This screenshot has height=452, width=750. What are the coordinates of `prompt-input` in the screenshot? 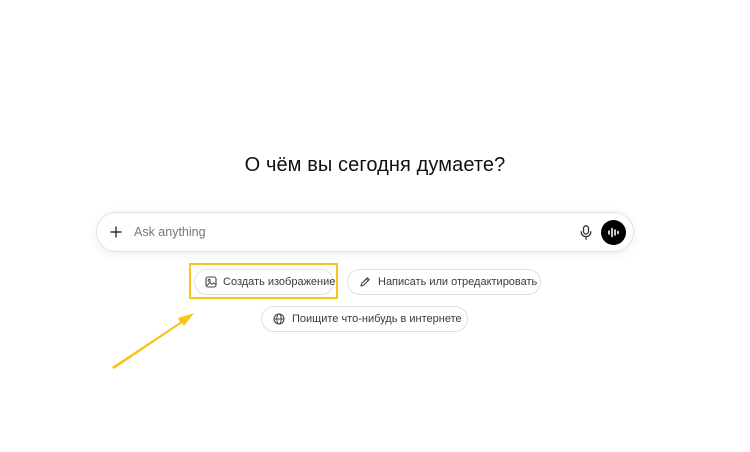 It's located at (349, 232).